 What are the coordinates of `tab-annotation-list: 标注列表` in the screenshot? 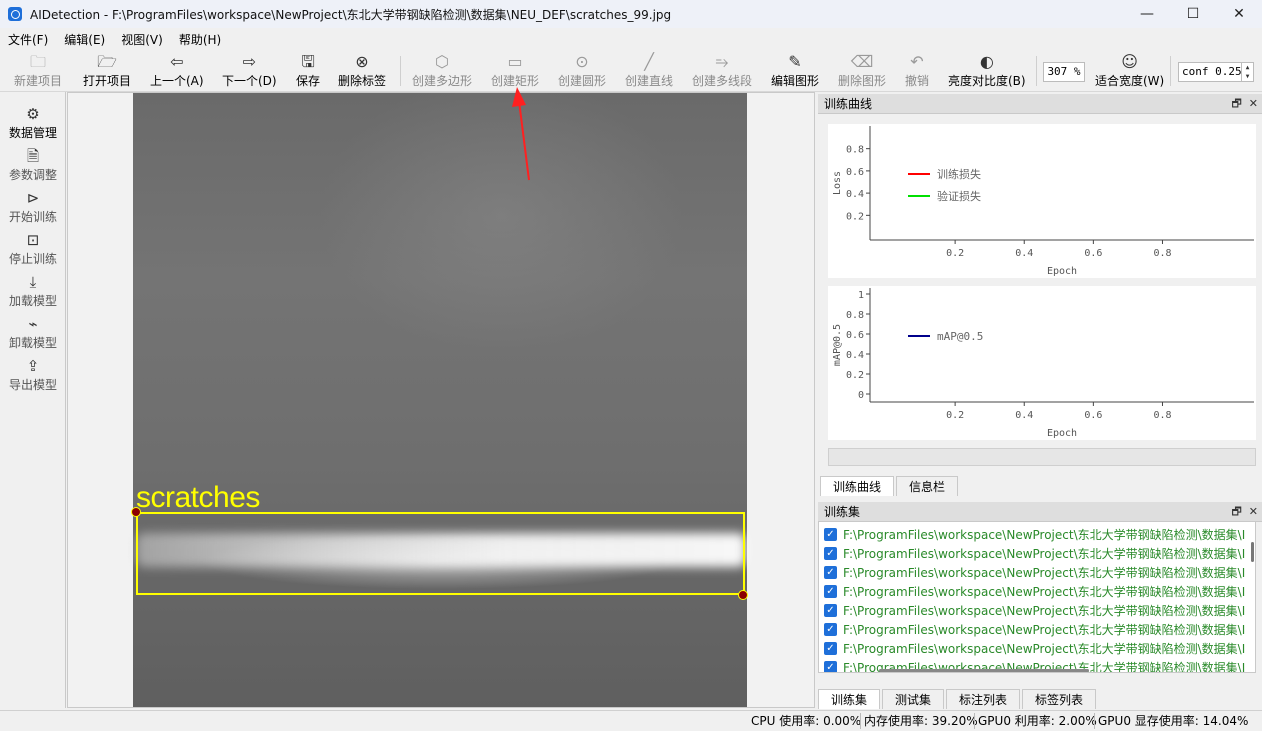 It's located at (983, 699).